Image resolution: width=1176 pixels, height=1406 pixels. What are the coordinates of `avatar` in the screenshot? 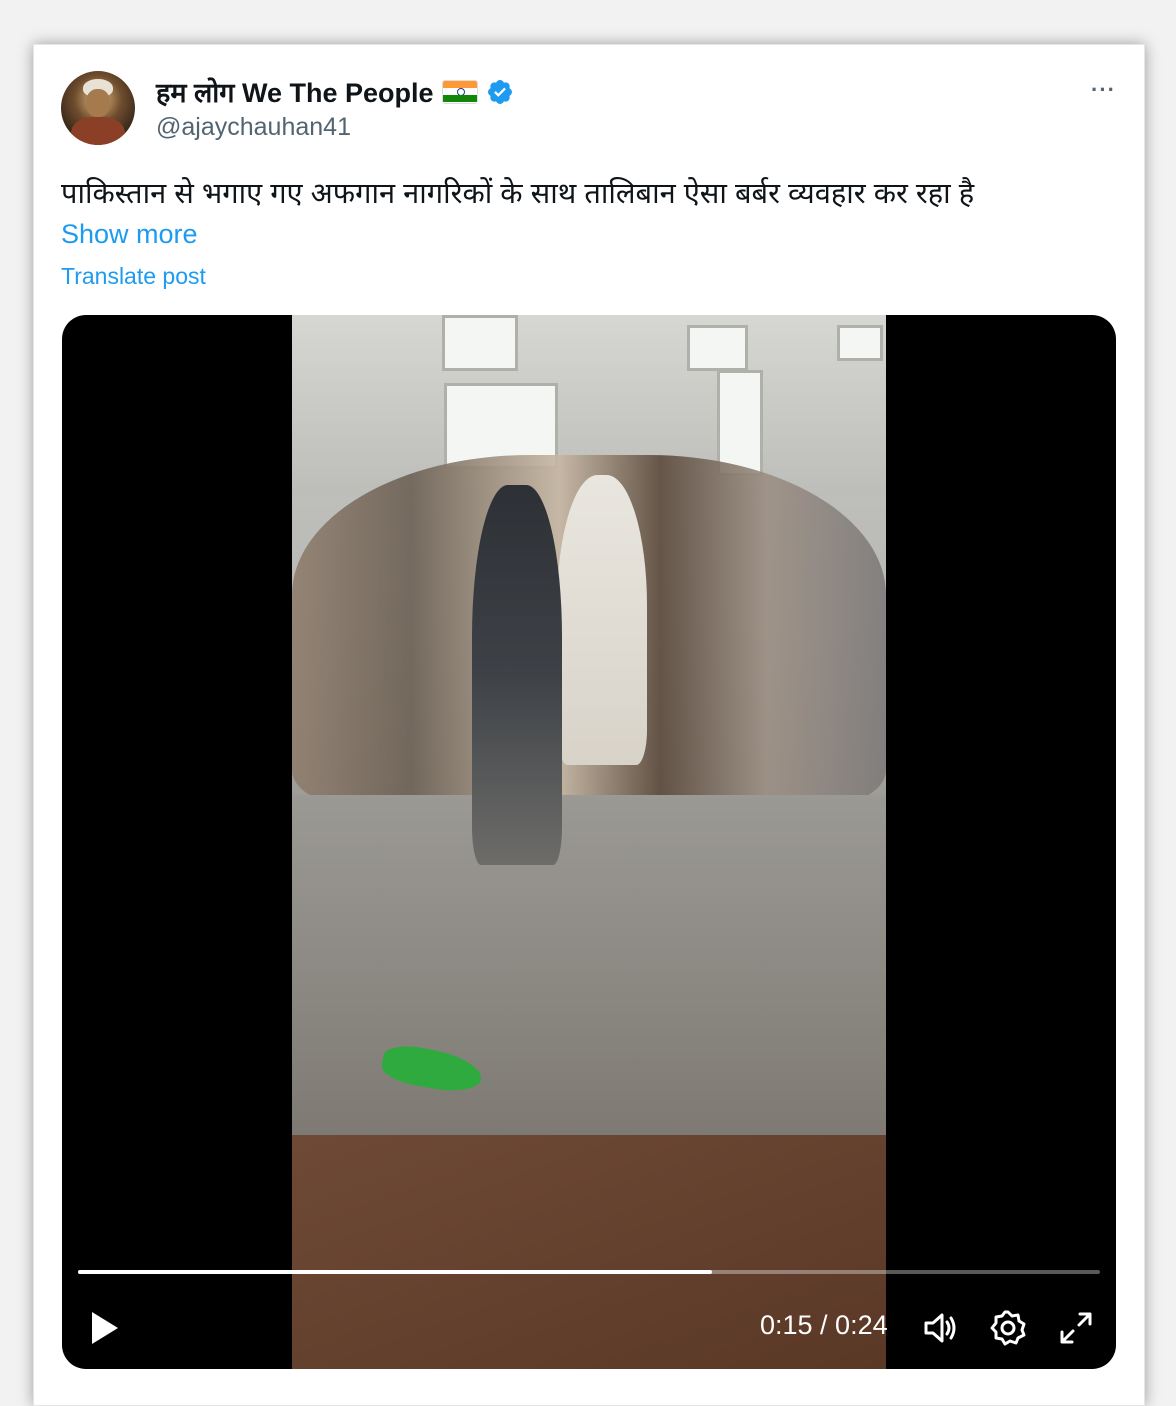 It's located at (98, 108).